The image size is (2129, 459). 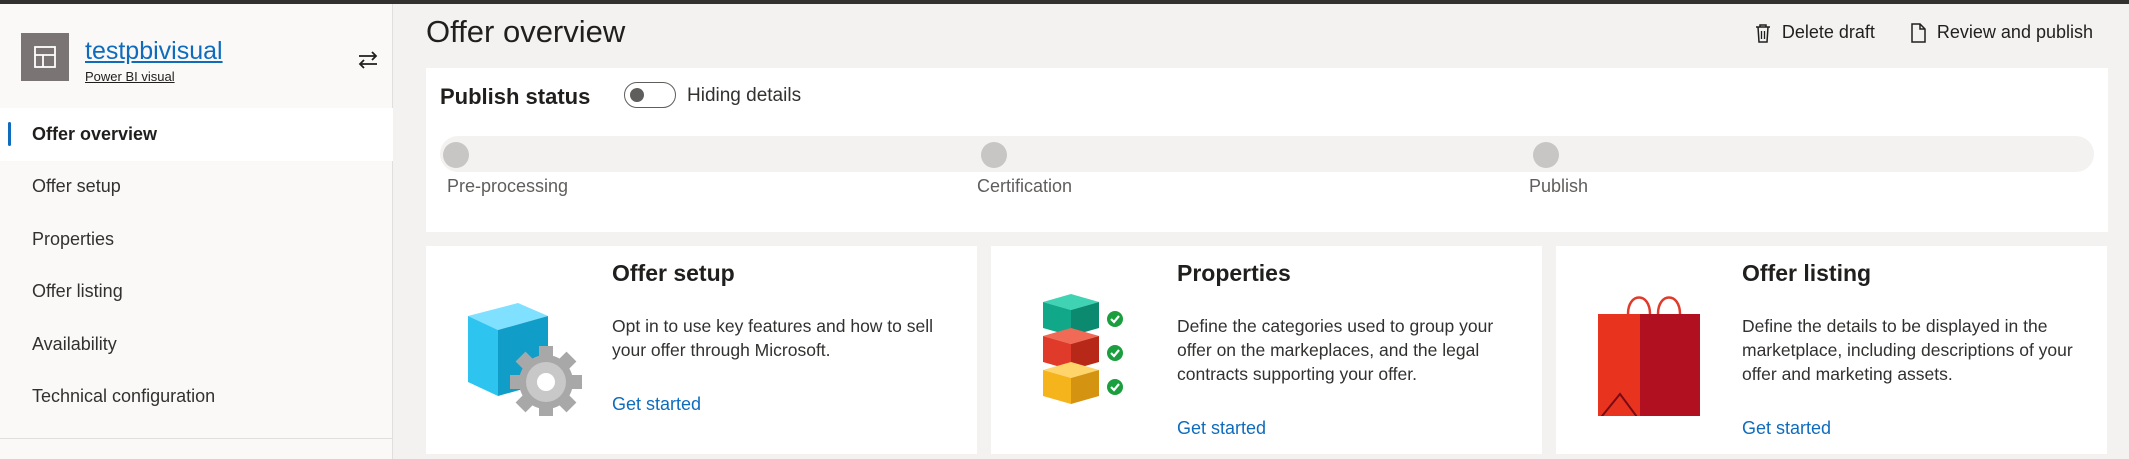 I want to click on delete-draft-button: Delete draft, so click(x=1814, y=32).